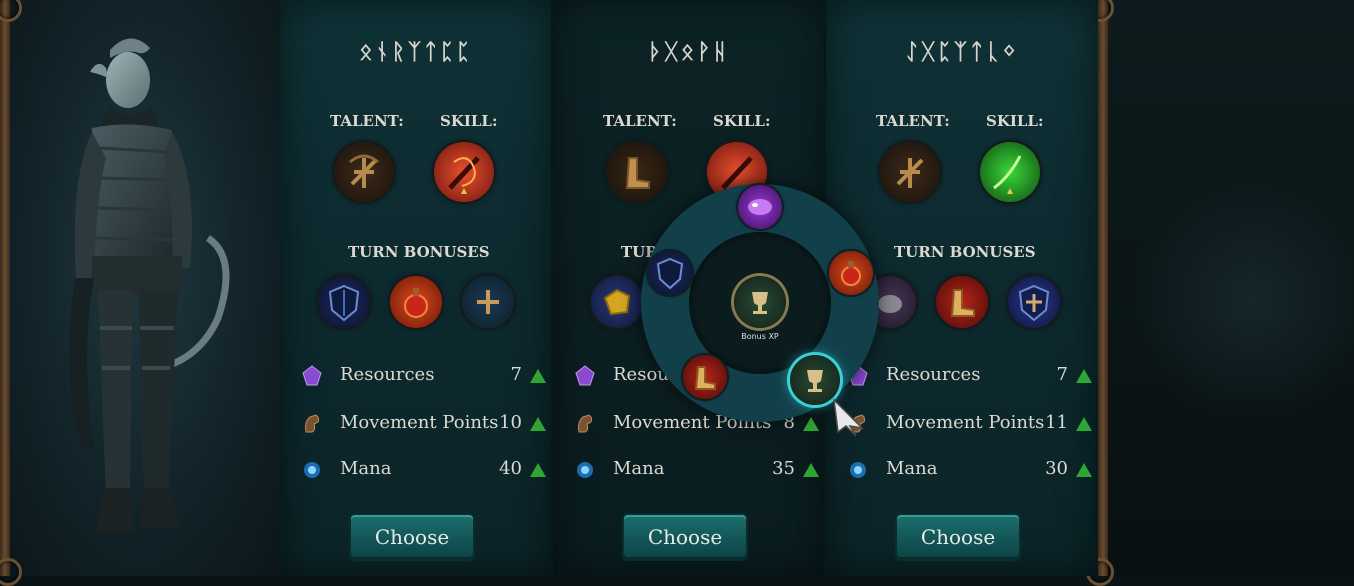 This screenshot has height=586, width=1354. I want to click on hero-name: ᛇᚷᛈᛉᛏᚳᛜ, so click(962, 52).